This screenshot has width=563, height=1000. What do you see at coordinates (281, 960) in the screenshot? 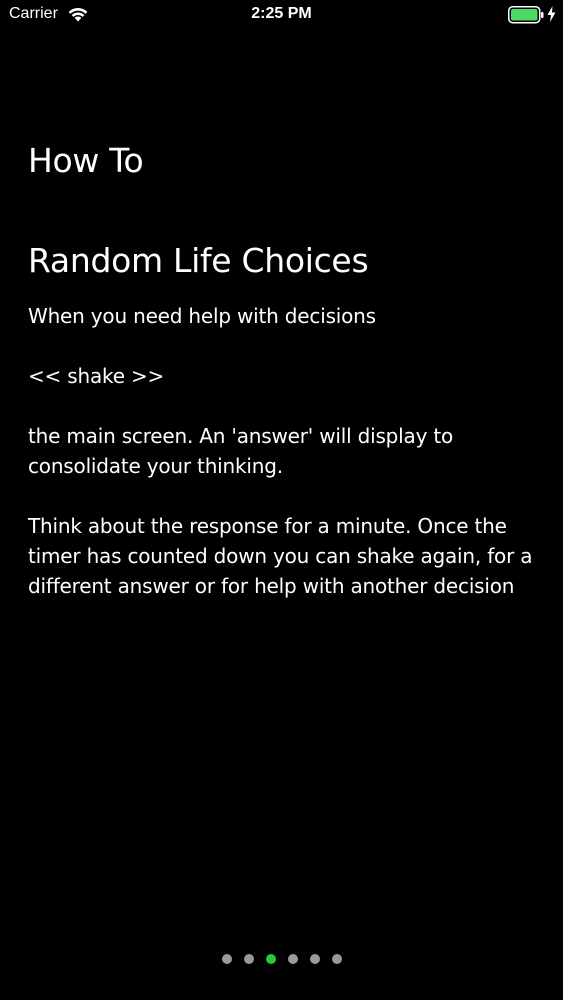
I see `page-control` at bounding box center [281, 960].